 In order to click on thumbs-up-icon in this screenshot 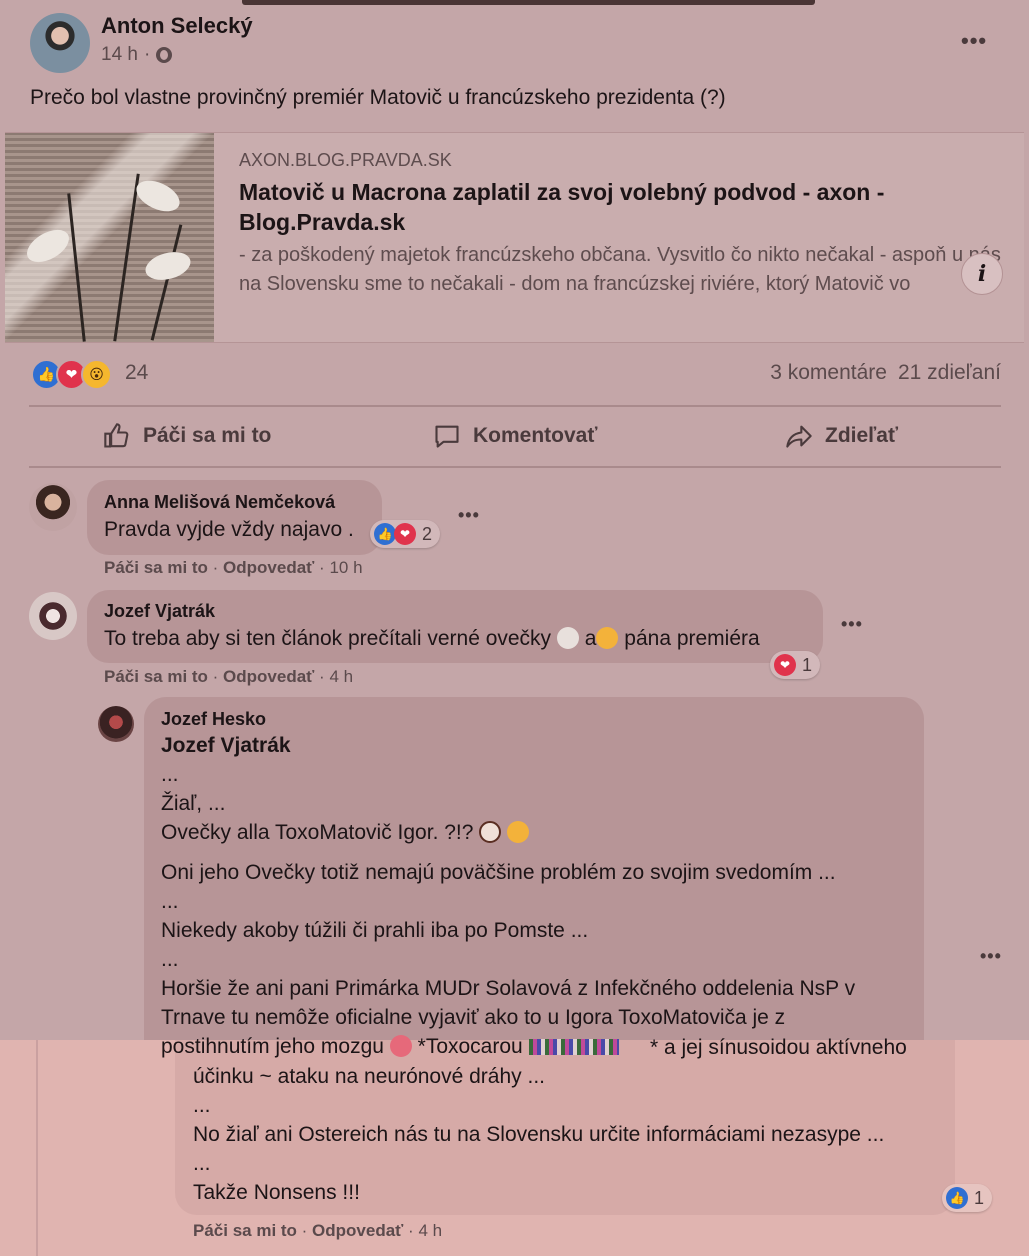, I will do `click(116, 435)`.